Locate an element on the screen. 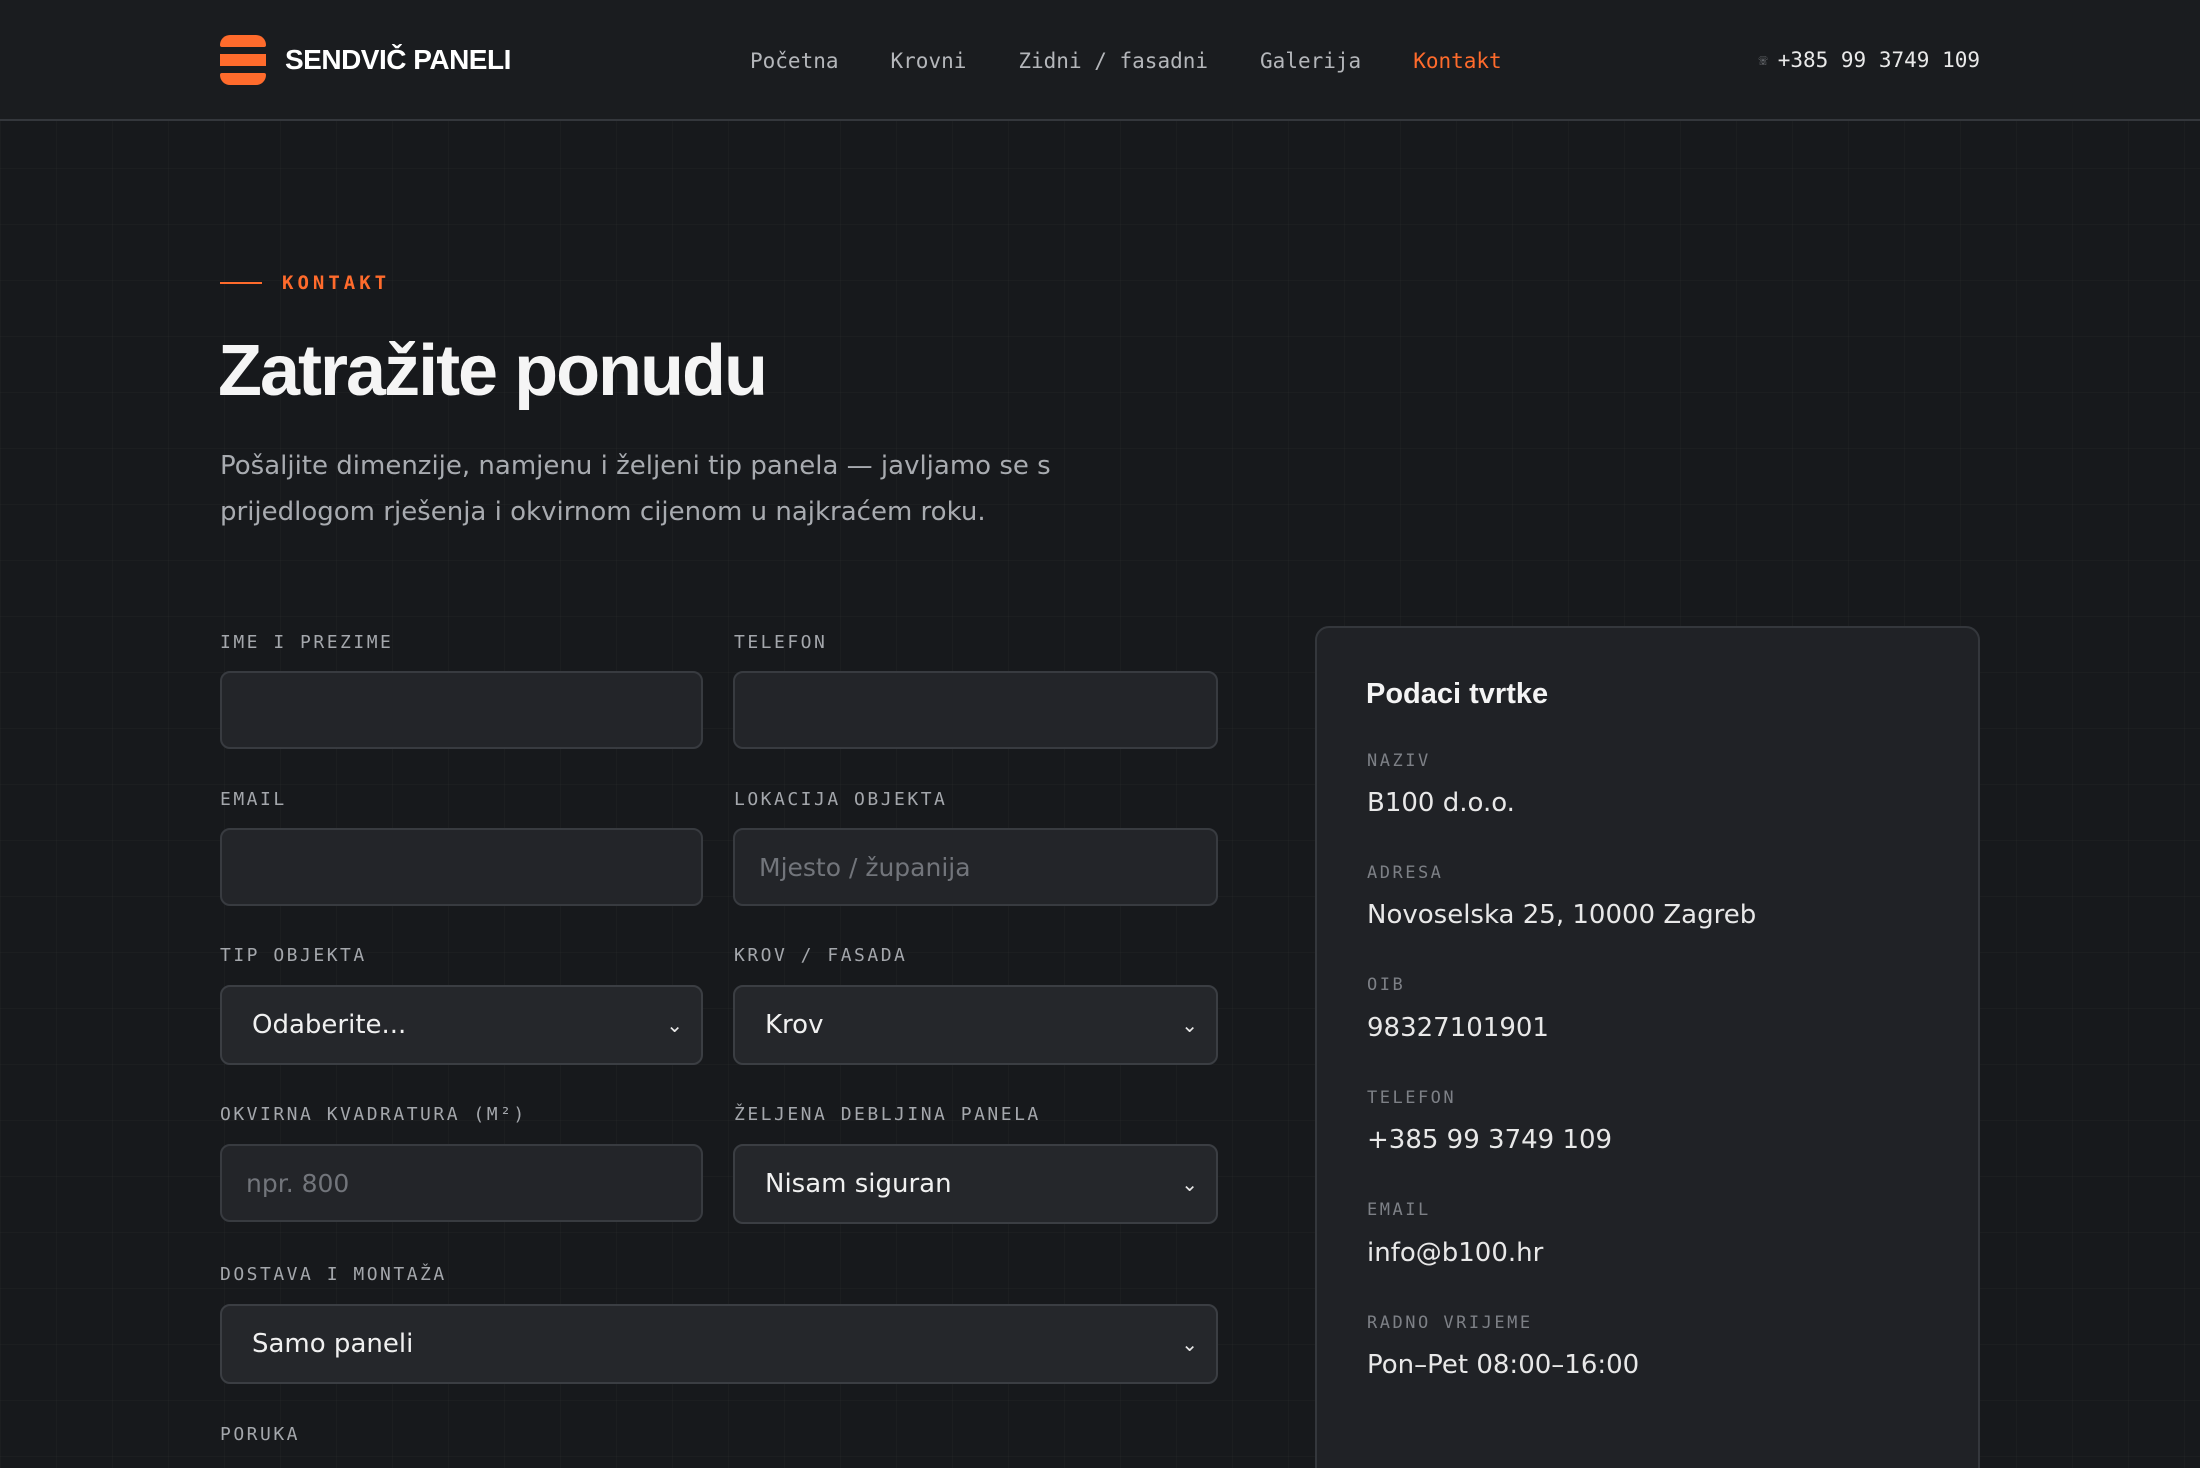 The image size is (2200, 1468). company-card-title: Podaci tvrtke is located at coordinates (1457, 694).